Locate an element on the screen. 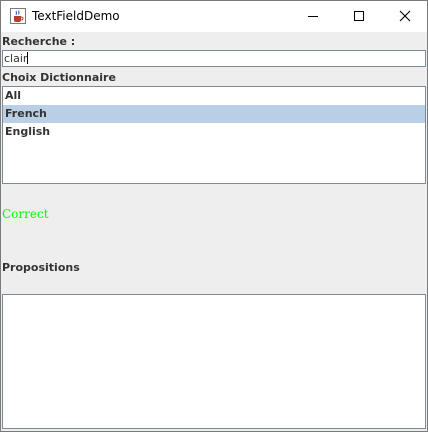 This screenshot has height=432, width=428. search-label: Recherche : is located at coordinates (39, 41).